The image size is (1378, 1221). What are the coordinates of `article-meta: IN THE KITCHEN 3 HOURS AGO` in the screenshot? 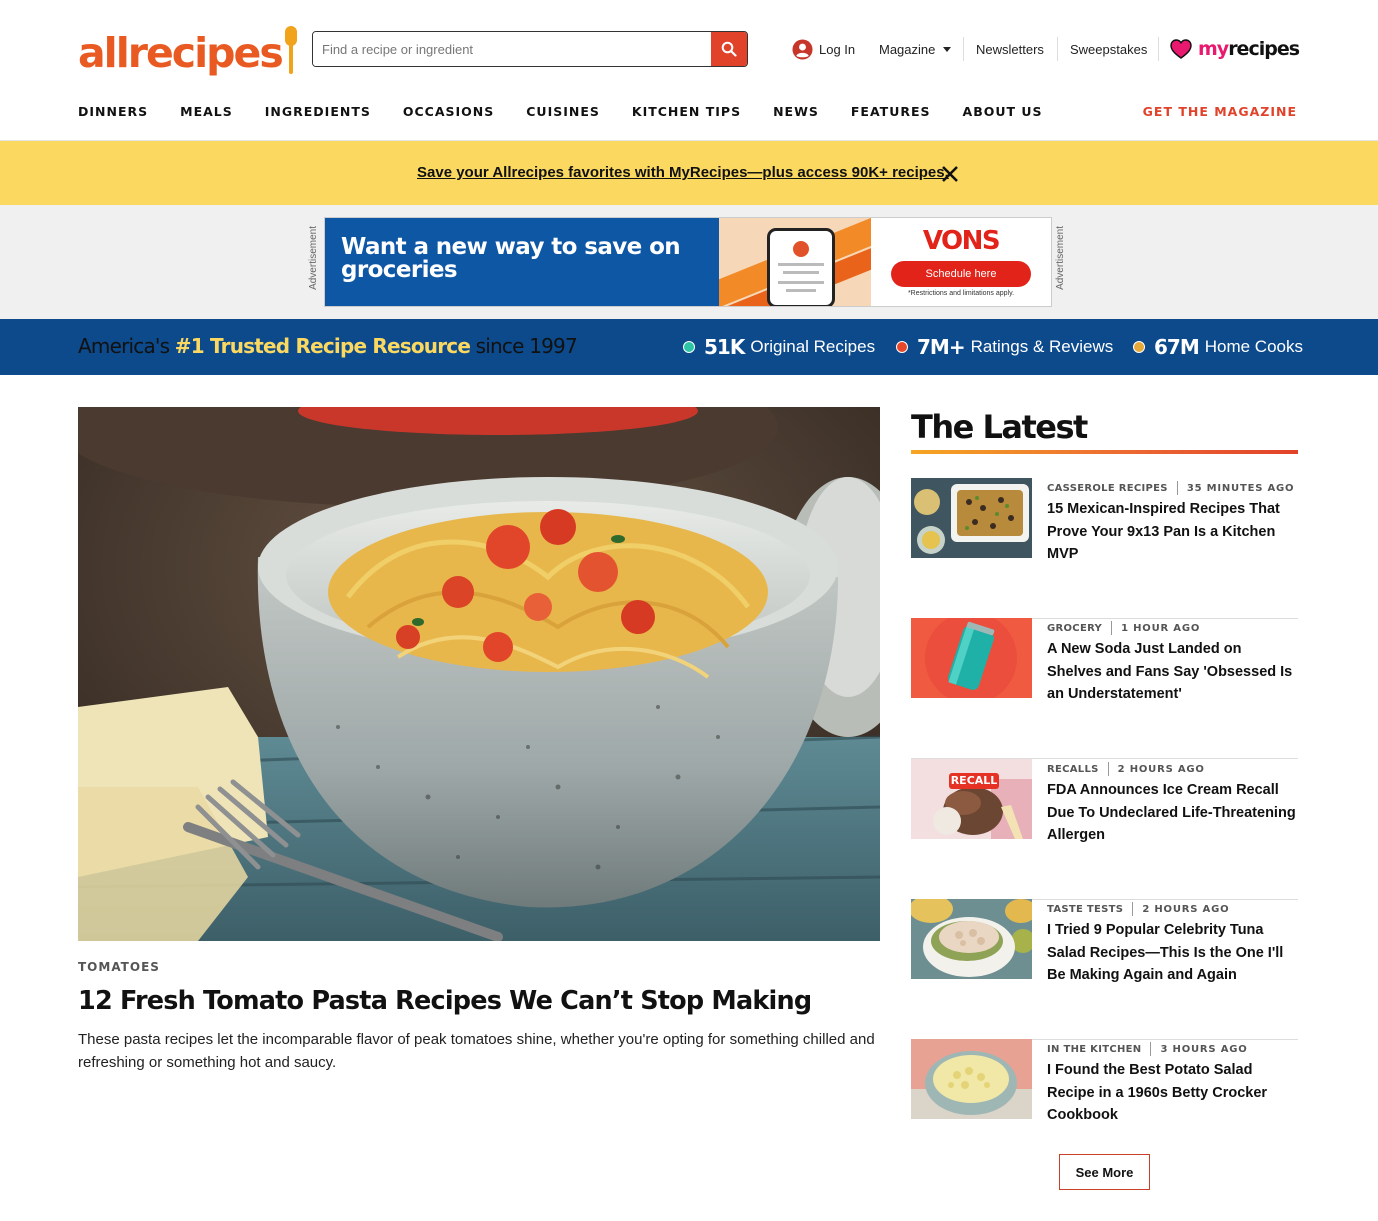 It's located at (1147, 1049).